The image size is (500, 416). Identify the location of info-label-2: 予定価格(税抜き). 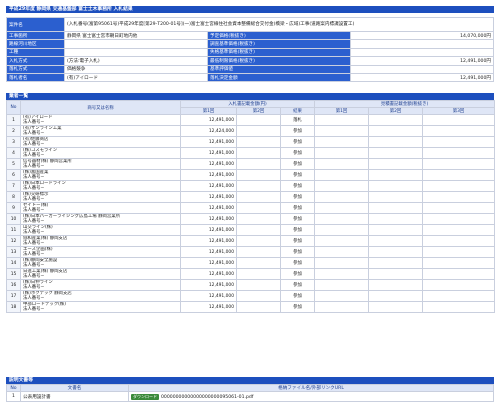
(279, 35).